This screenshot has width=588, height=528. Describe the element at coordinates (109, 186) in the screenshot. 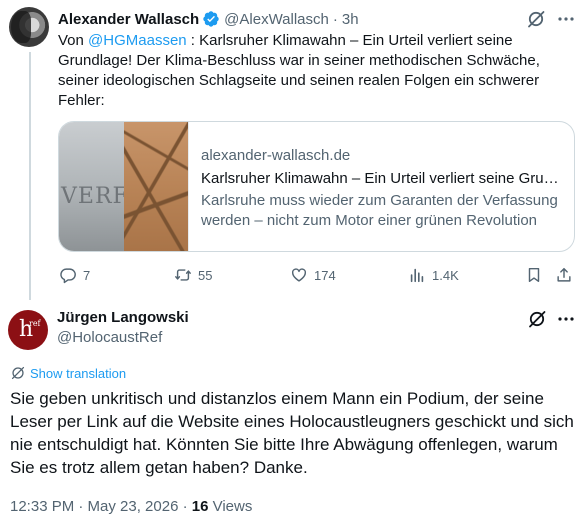

I see `card-image-stone: VERFAS` at that location.